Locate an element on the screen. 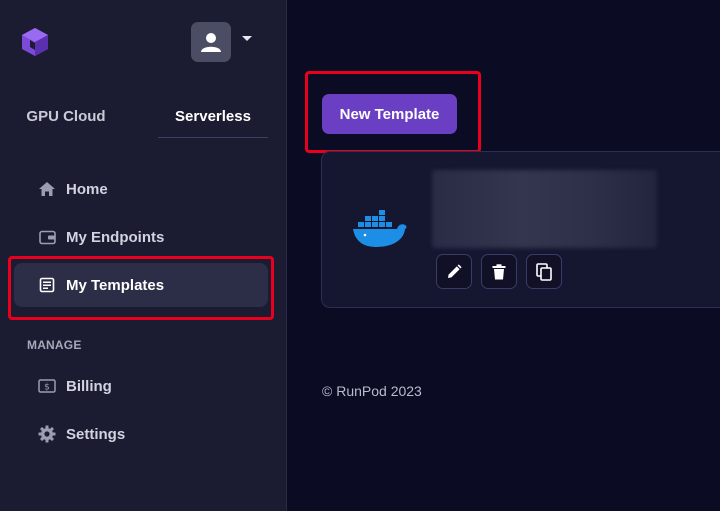  sidebar-item-label: Settings is located at coordinates (96, 434).